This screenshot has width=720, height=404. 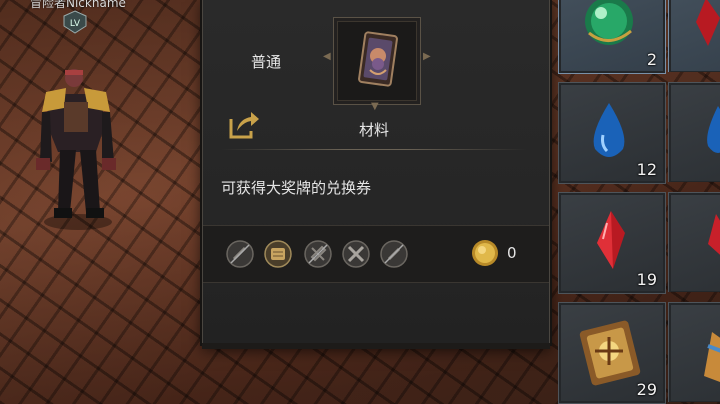 I want to click on inventory-slot: 29, so click(x=612, y=353).